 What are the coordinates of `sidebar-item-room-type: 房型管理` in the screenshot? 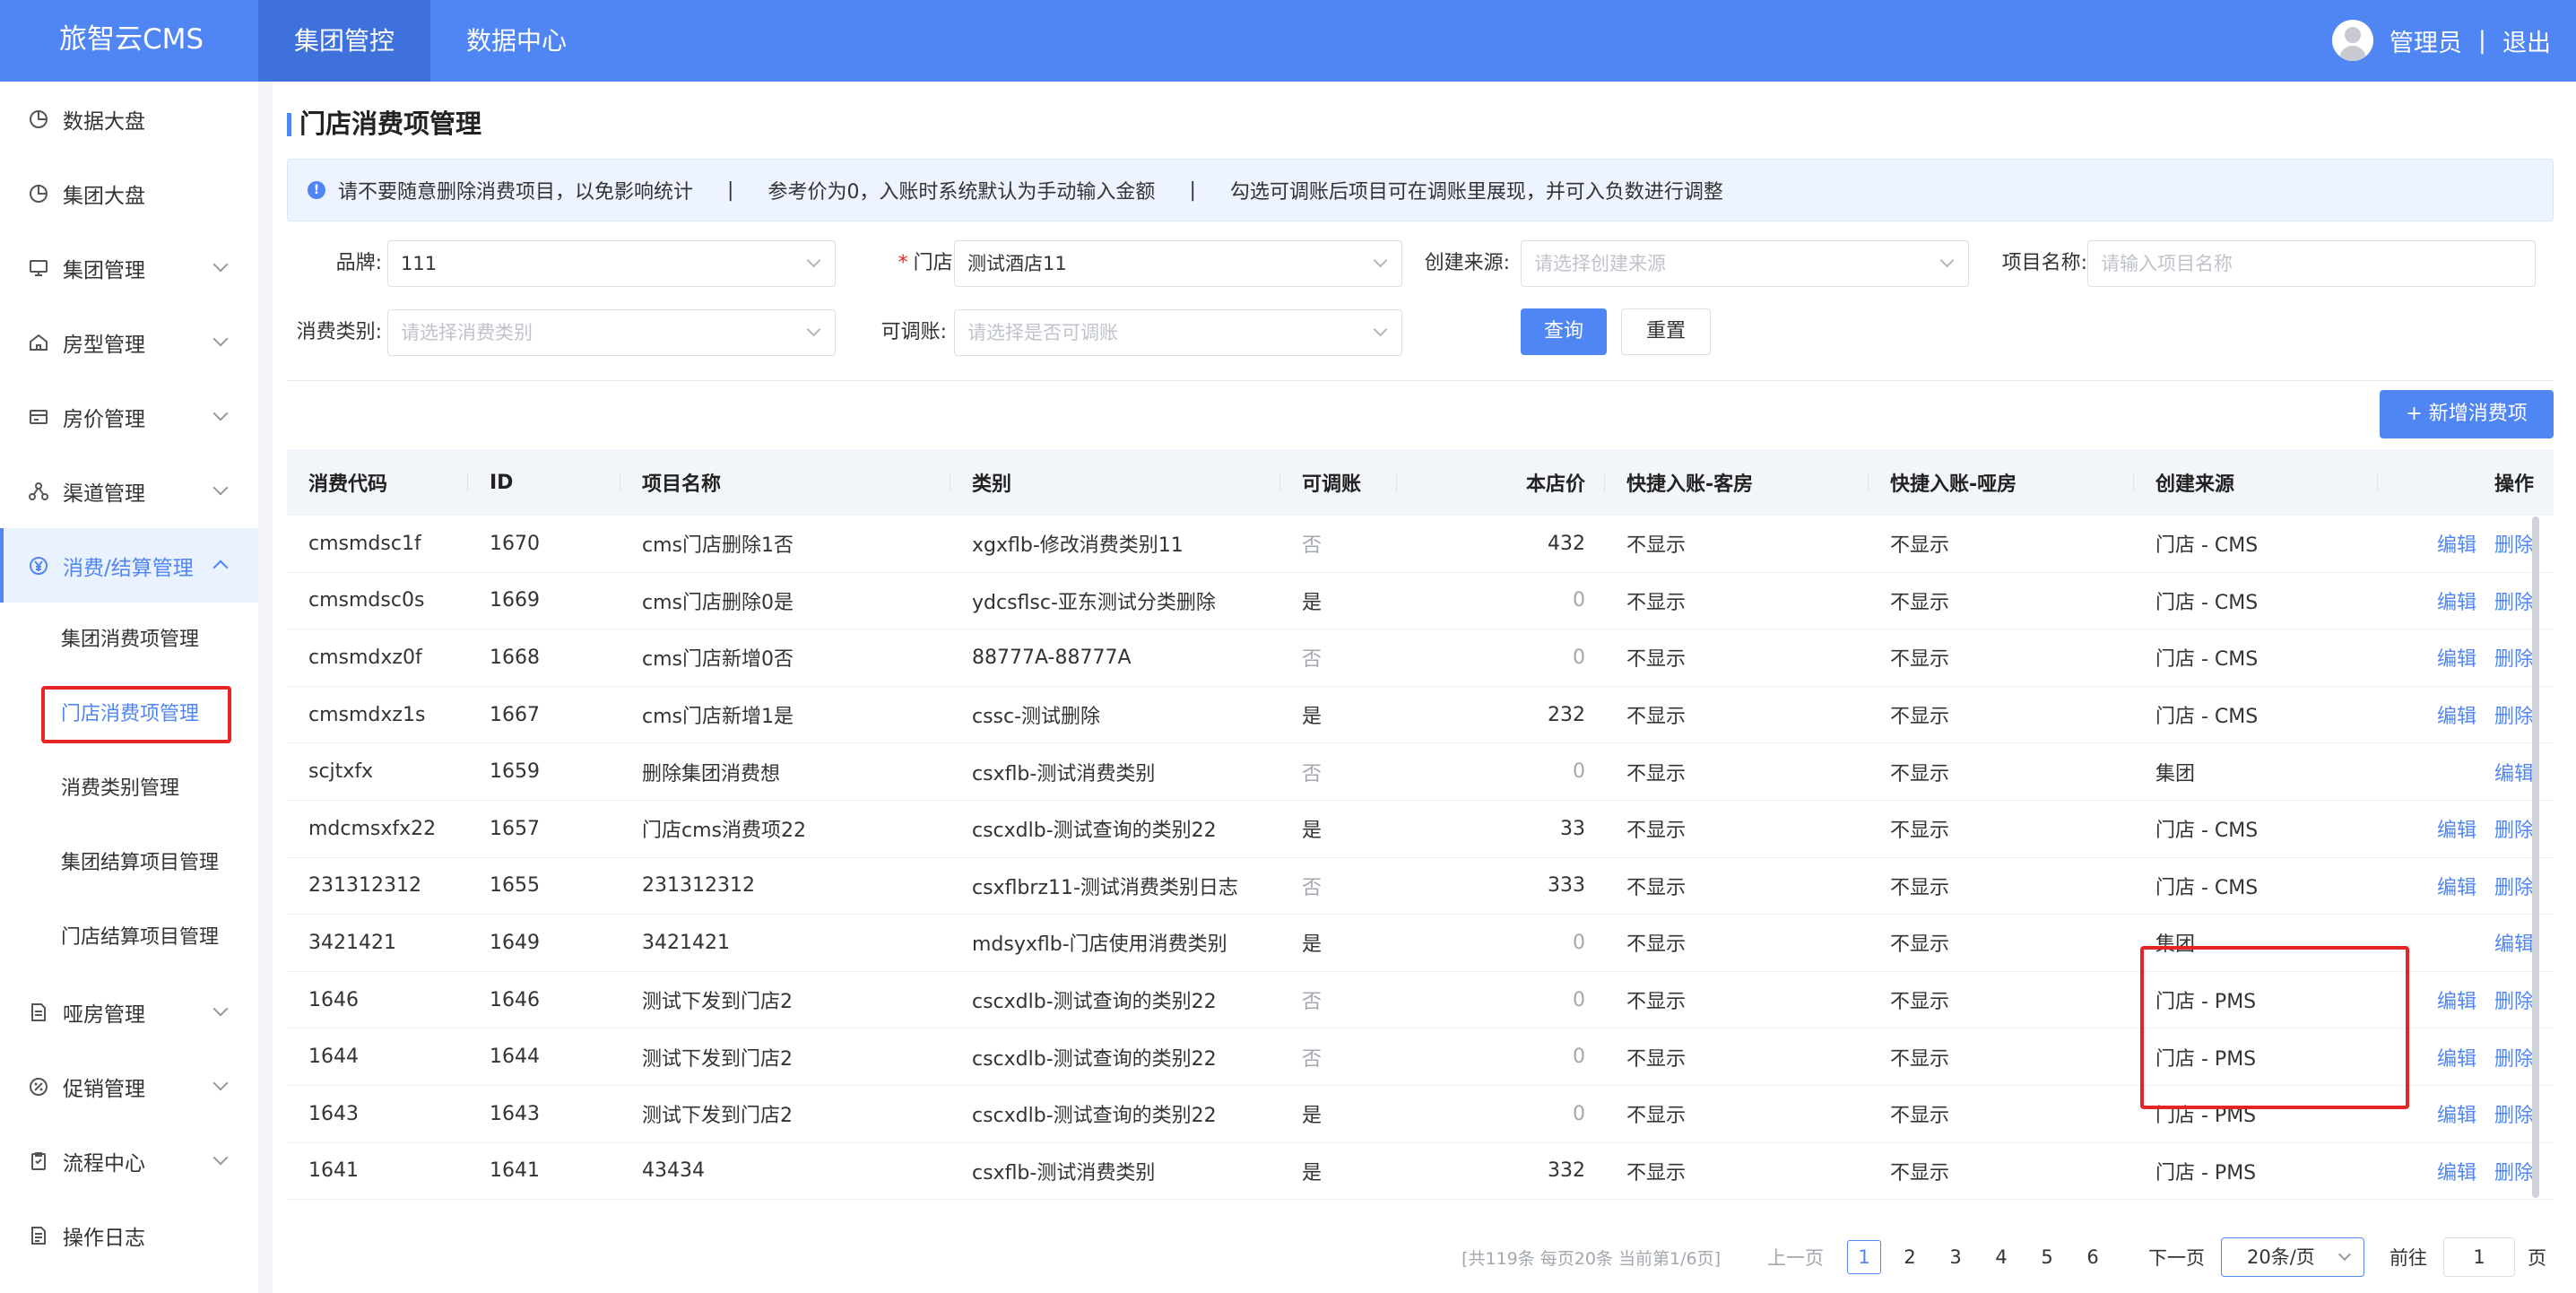 It's located at (129, 342).